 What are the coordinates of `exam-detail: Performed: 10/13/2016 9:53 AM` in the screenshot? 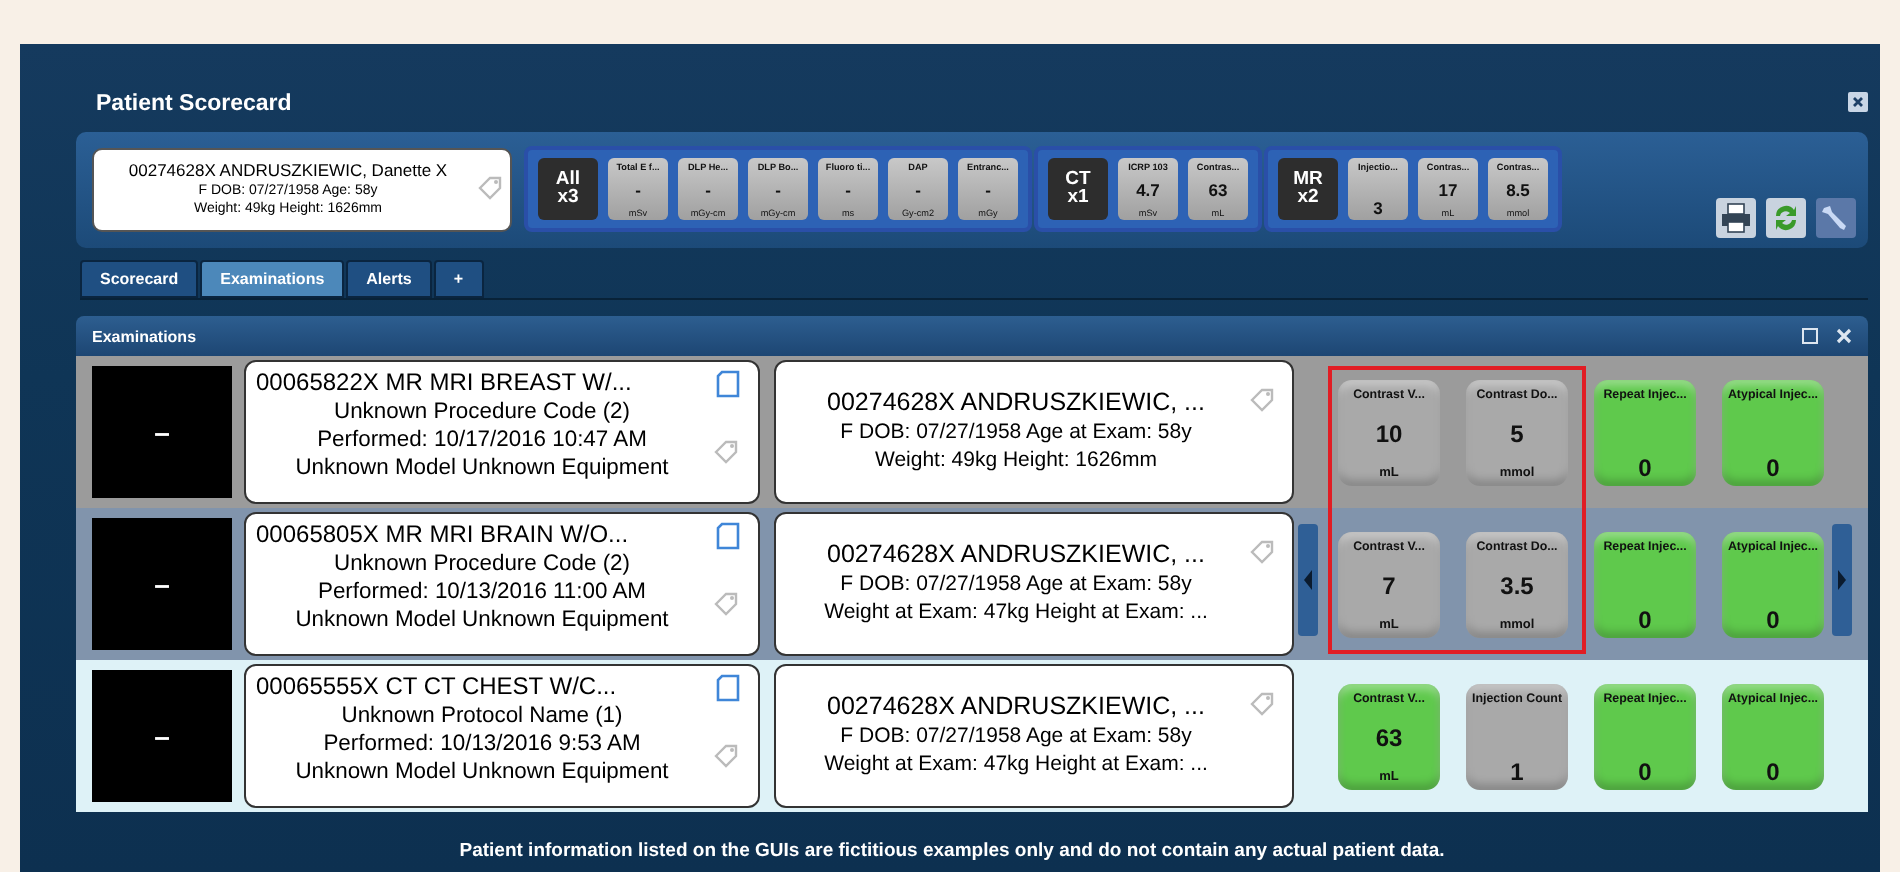 It's located at (482, 744).